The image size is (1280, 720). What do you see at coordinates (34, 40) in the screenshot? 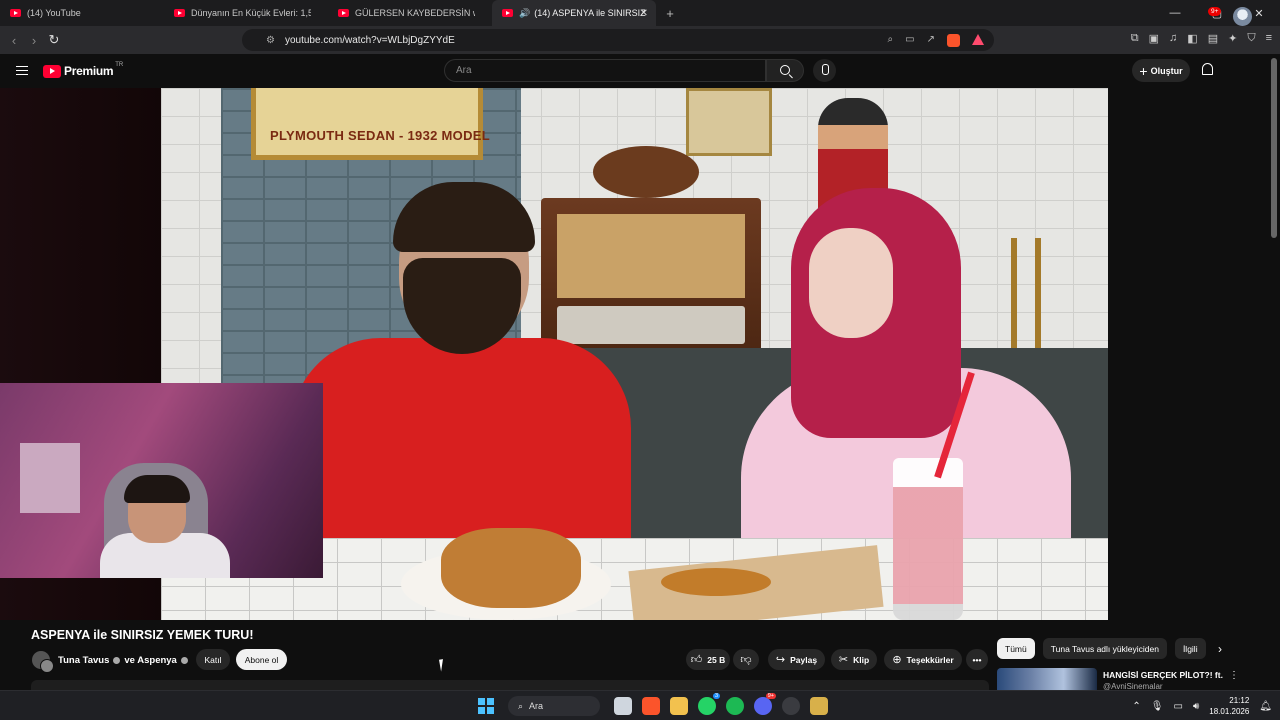
I see `forward-button: ›` at bounding box center [34, 40].